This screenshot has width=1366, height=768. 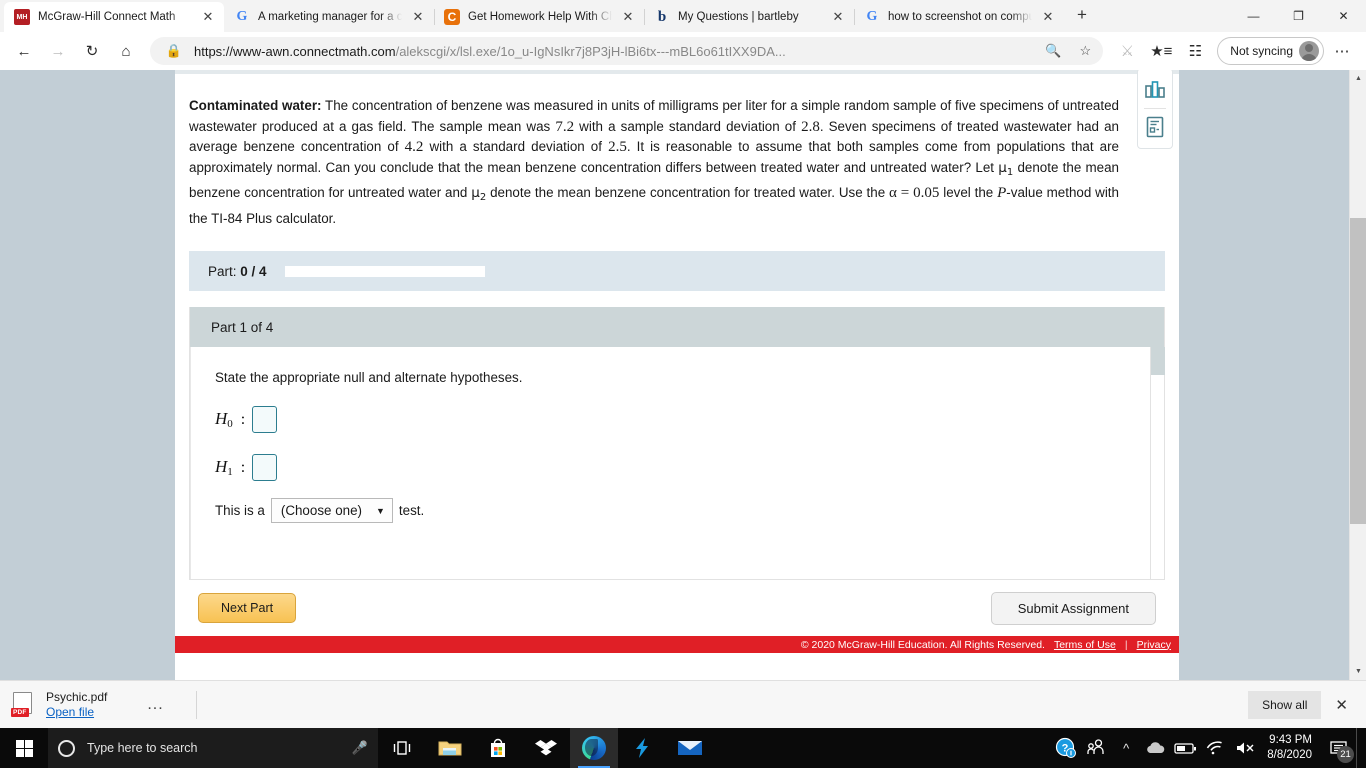 I want to click on part-scrollbar-thumb, so click(x=1158, y=361).